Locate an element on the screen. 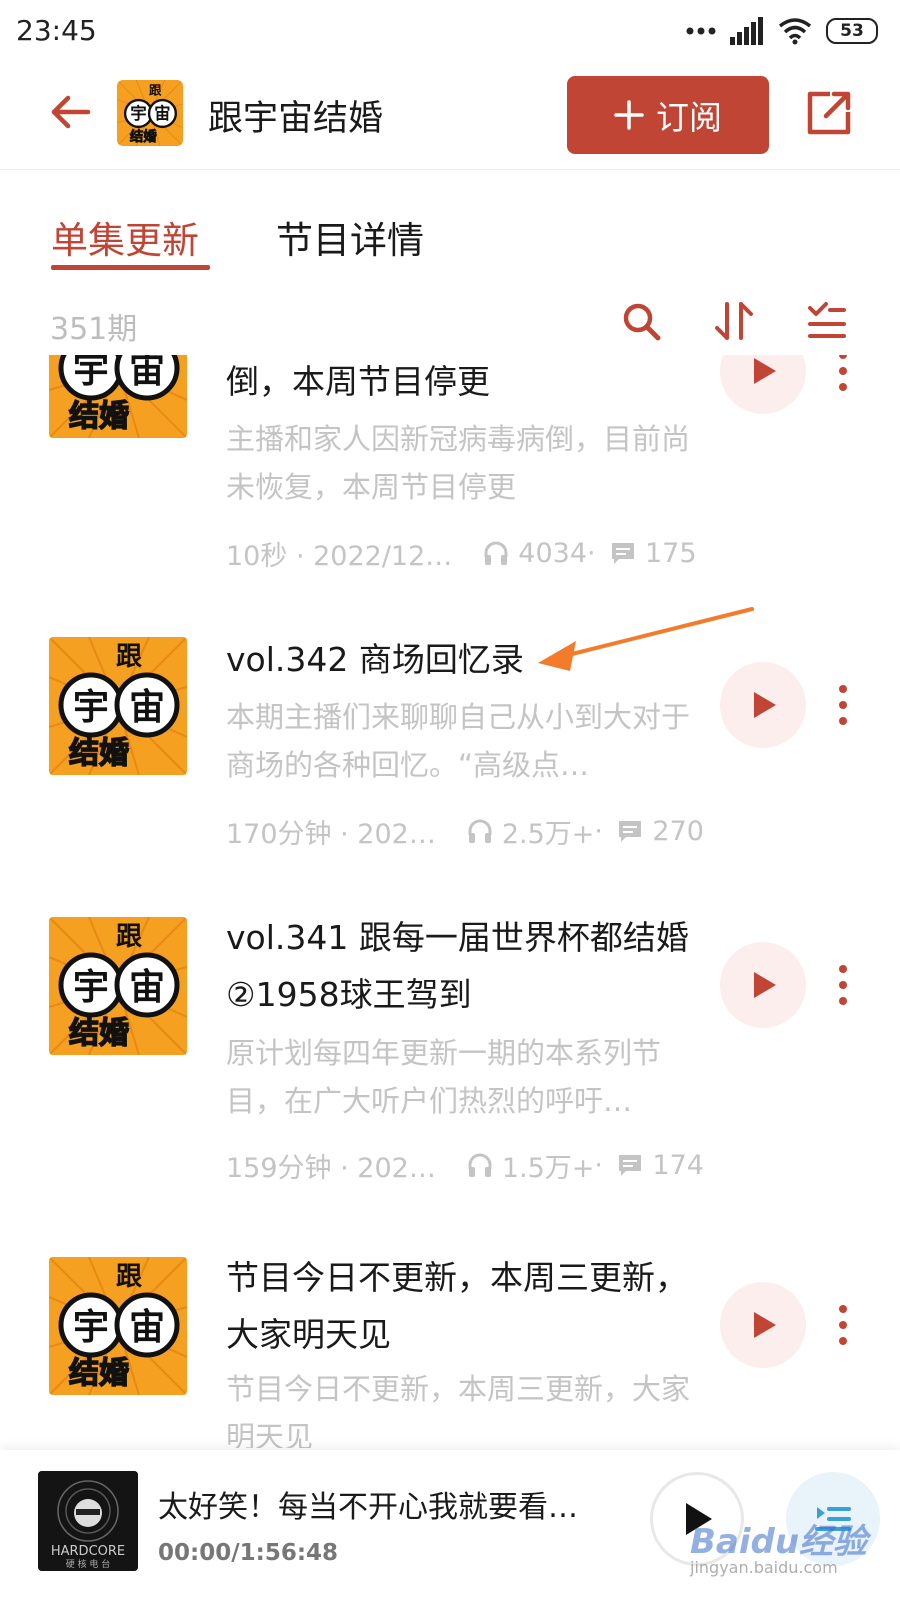 Image resolution: width=900 pixels, height=1600 pixels. page-title: 跟宇宙结婚 is located at coordinates (296, 119).